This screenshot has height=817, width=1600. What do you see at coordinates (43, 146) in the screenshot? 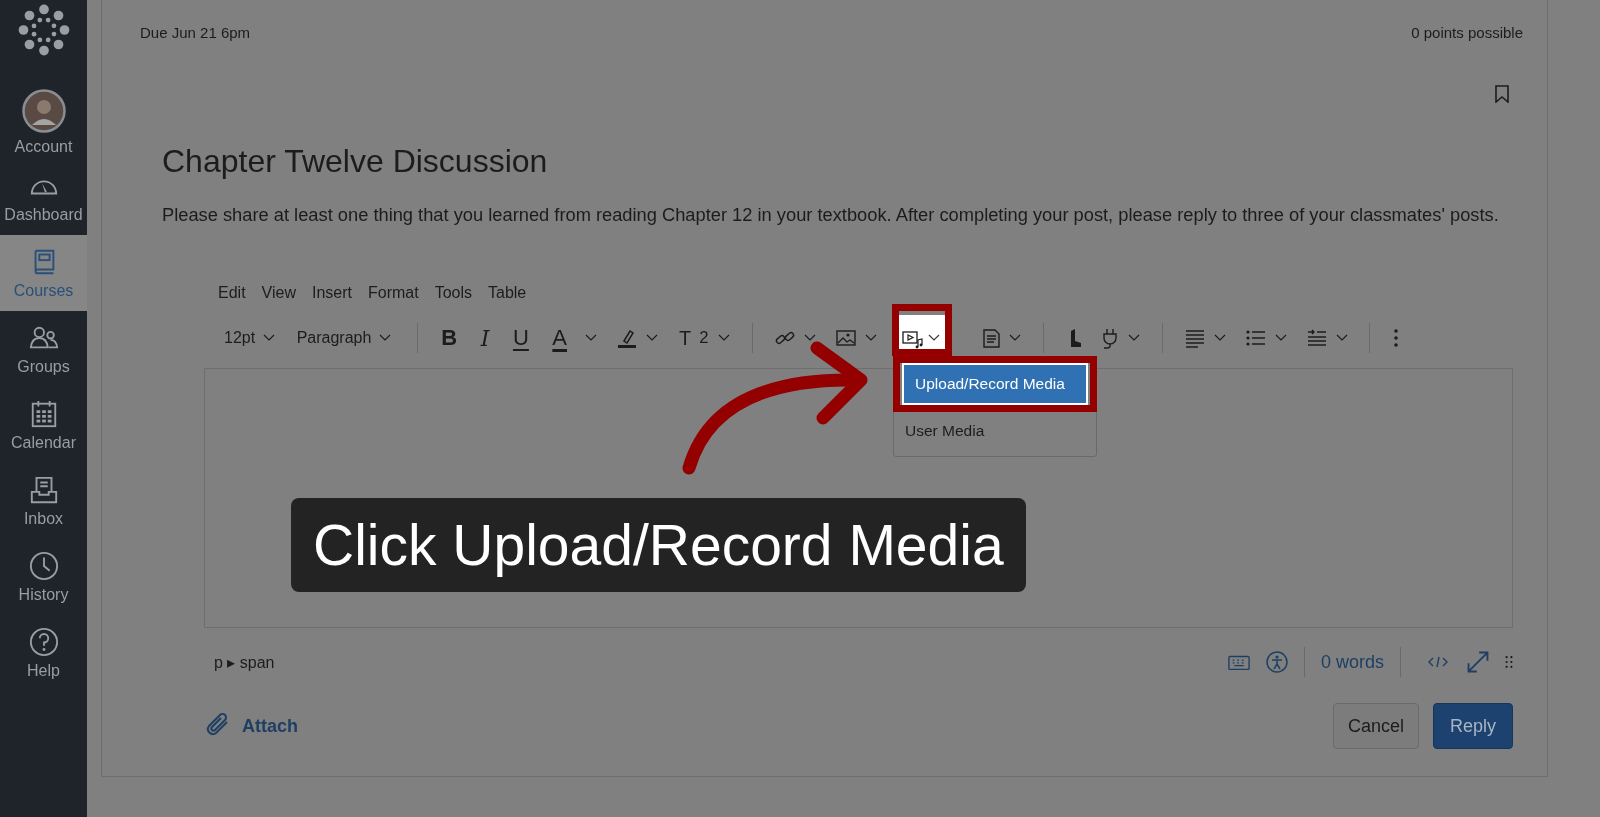
I see `nav-label: Account` at bounding box center [43, 146].